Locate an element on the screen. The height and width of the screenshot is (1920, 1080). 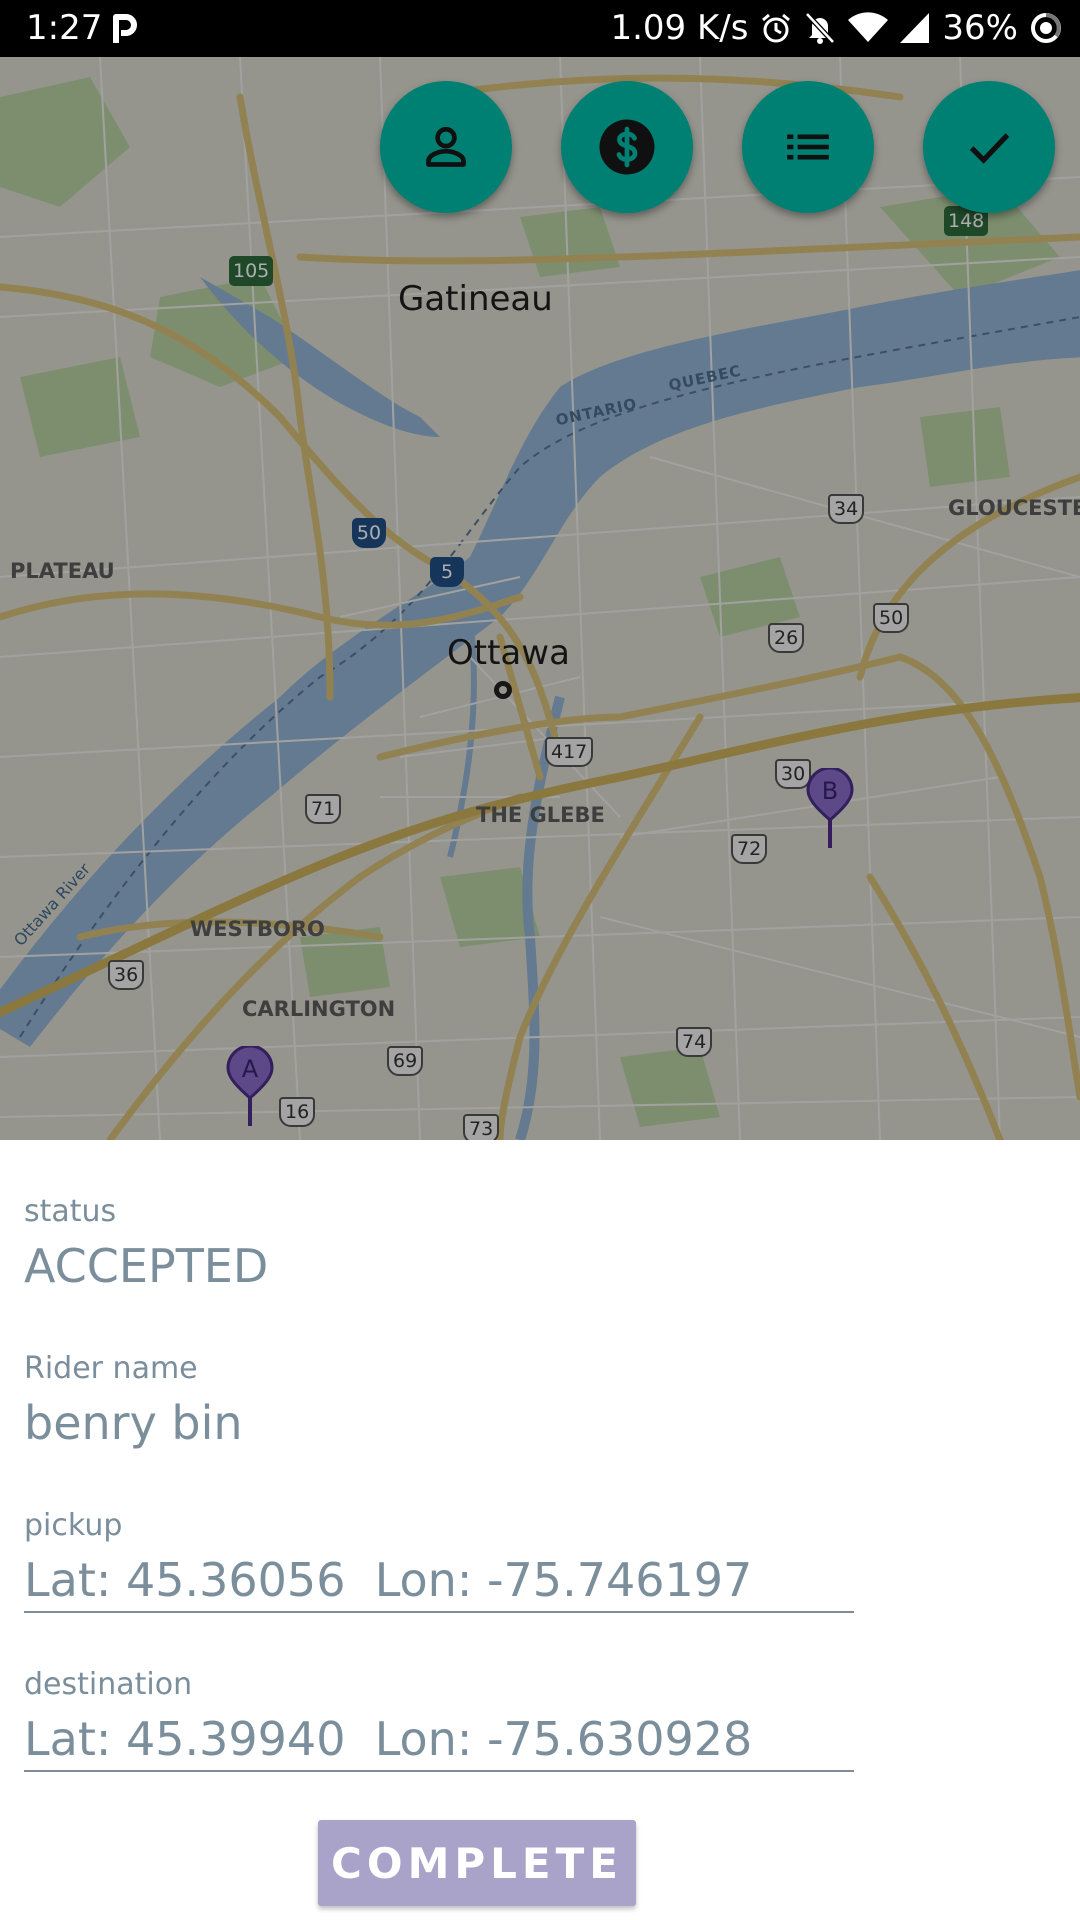
payment-button is located at coordinates (627, 147).